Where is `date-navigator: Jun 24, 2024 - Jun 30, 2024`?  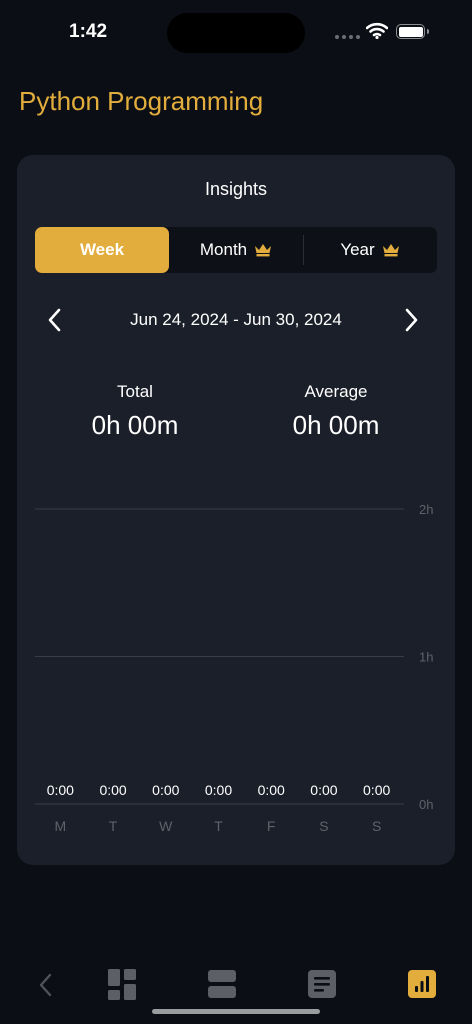
date-navigator: Jun 24, 2024 - Jun 30, 2024 is located at coordinates (236, 320).